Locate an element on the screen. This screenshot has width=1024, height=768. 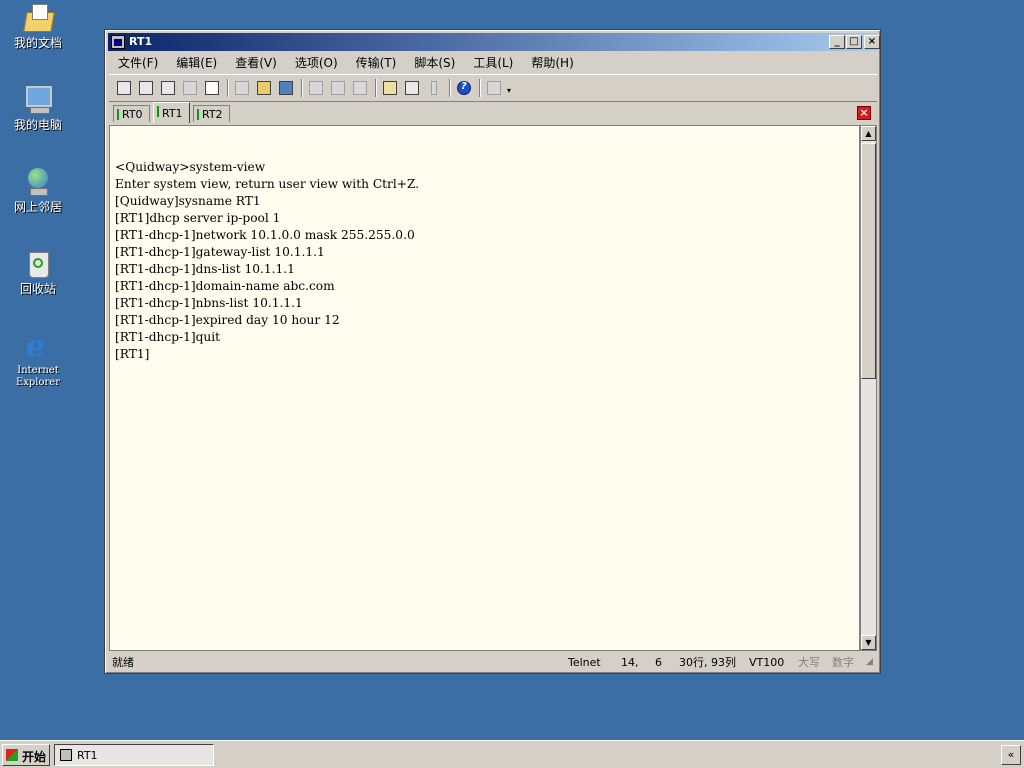
print-screen-icon is located at coordinates (360, 88).